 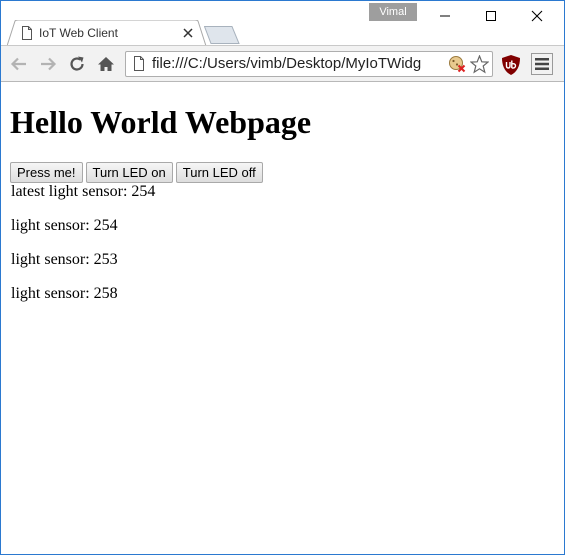 I want to click on arrow-left-icon, so click(x=18, y=64).